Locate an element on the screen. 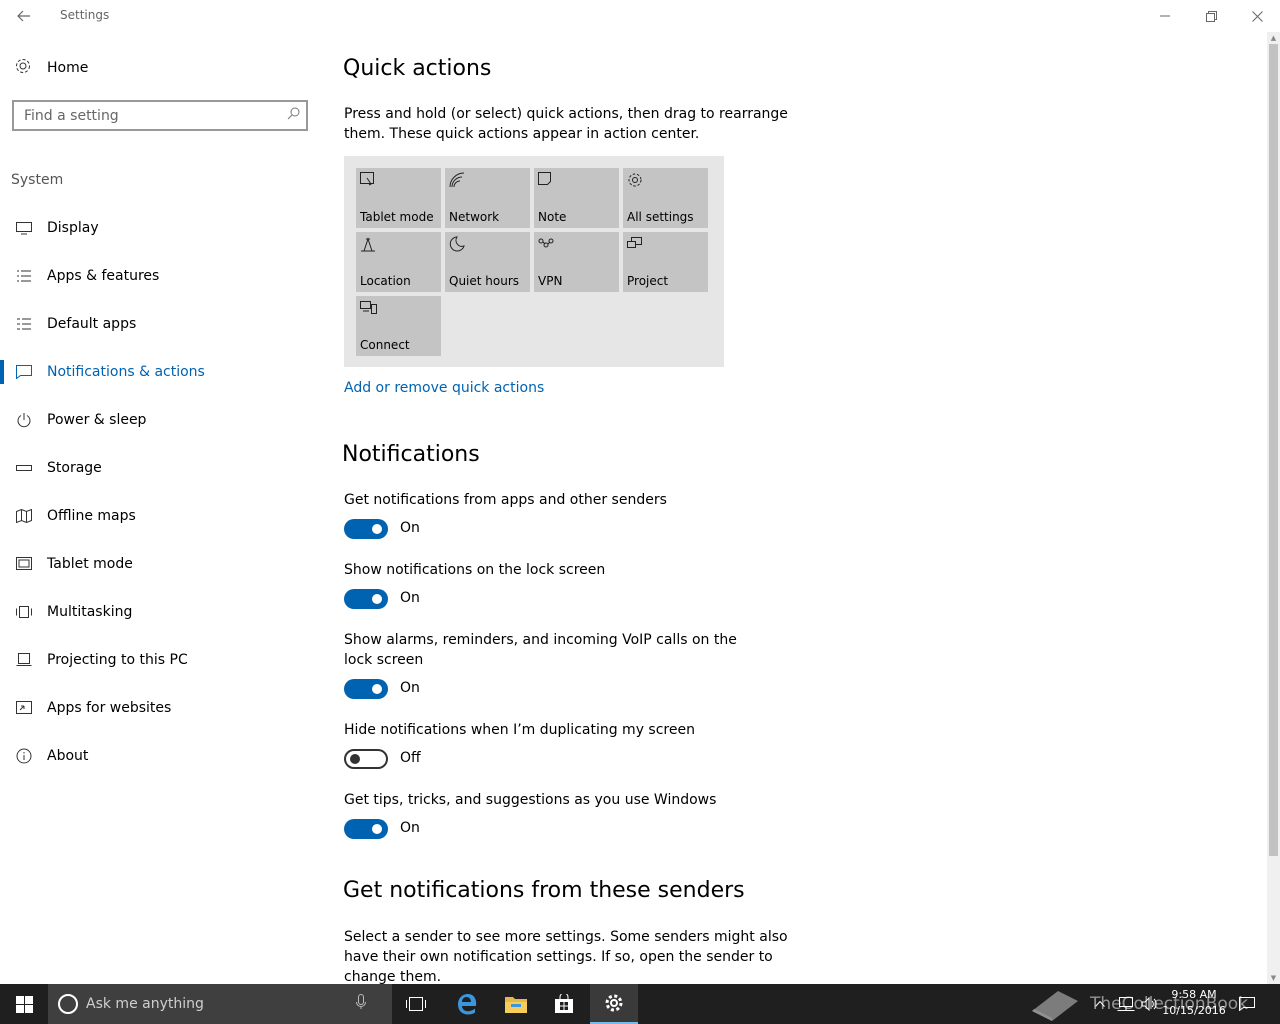 This screenshot has width=1280, height=1024. close-icon is located at coordinates (1257, 16).